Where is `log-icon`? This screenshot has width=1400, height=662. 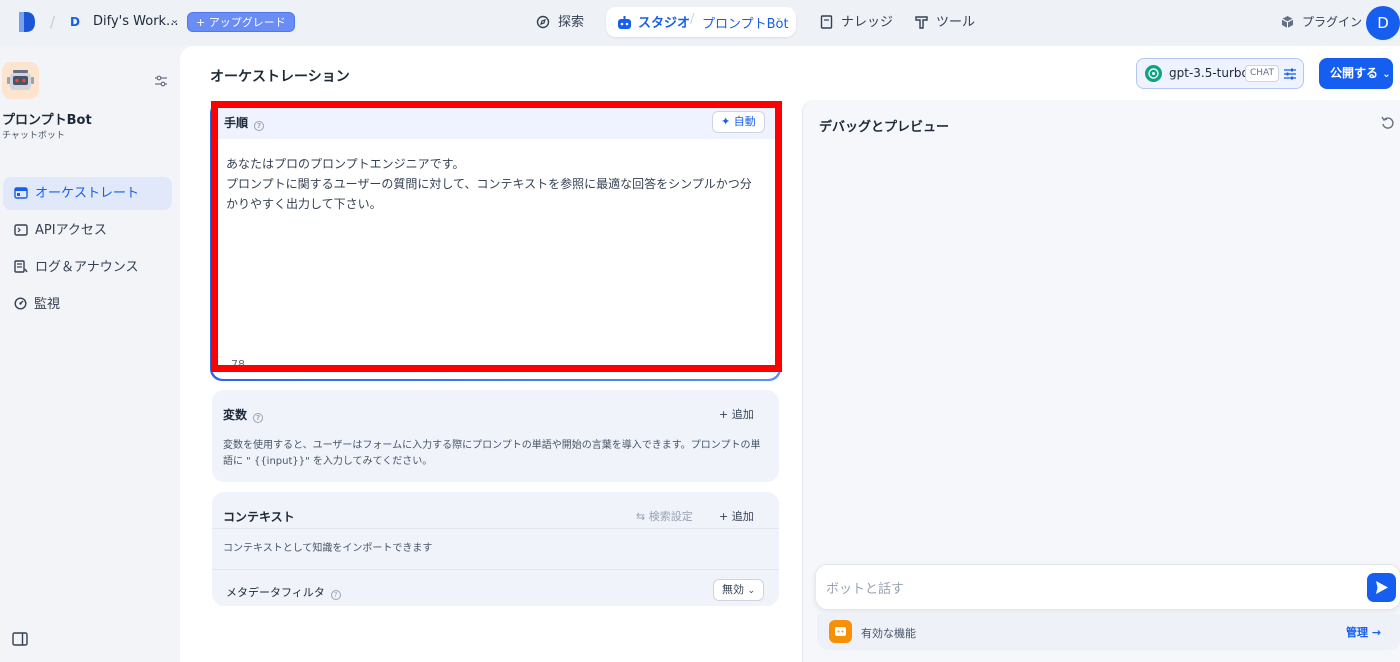 log-icon is located at coordinates (21, 266).